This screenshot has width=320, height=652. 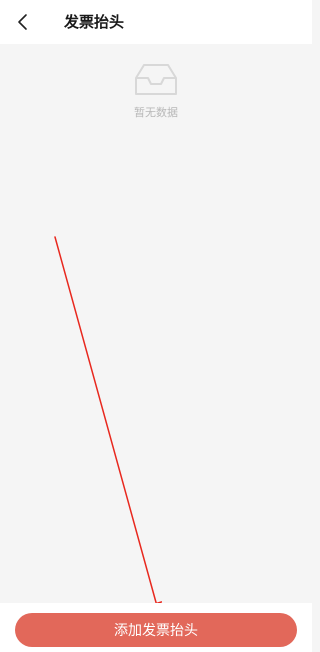 I want to click on chevron-left-icon, so click(x=22, y=22).